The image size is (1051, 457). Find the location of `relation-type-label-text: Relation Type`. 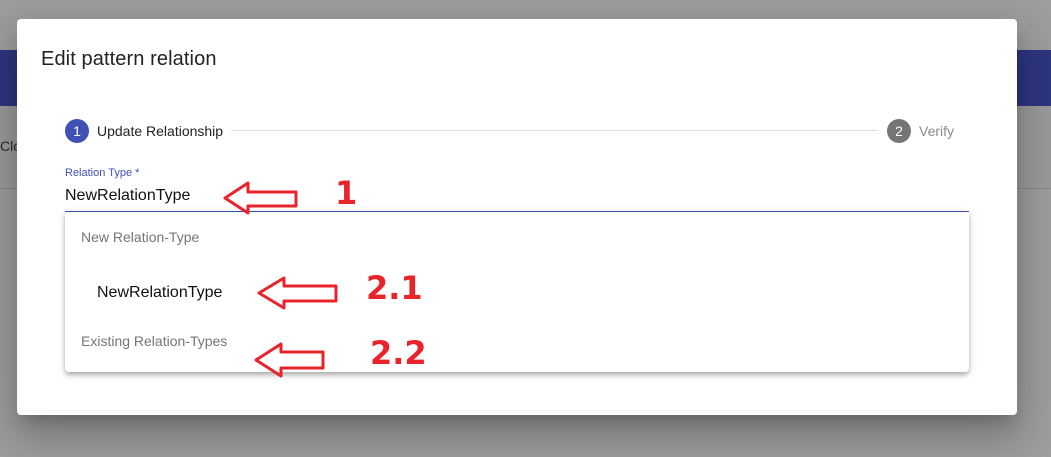

relation-type-label-text: Relation Type is located at coordinates (99, 173).